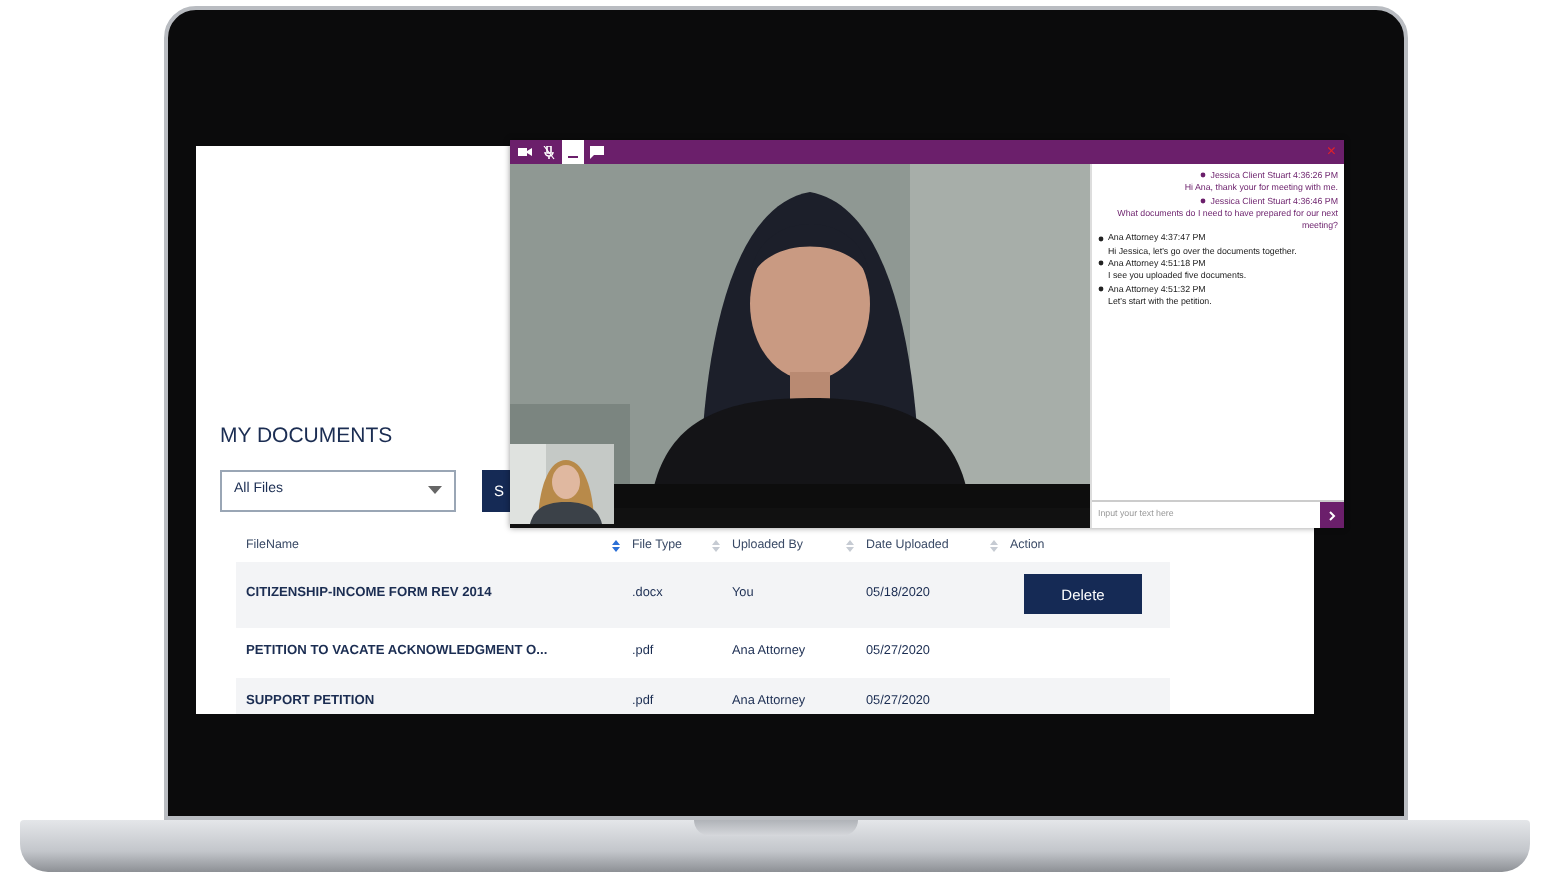 The image size is (1550, 876). Describe the element at coordinates (307, 437) in the screenshot. I see `page-title: MY DOCUMENTS` at that location.